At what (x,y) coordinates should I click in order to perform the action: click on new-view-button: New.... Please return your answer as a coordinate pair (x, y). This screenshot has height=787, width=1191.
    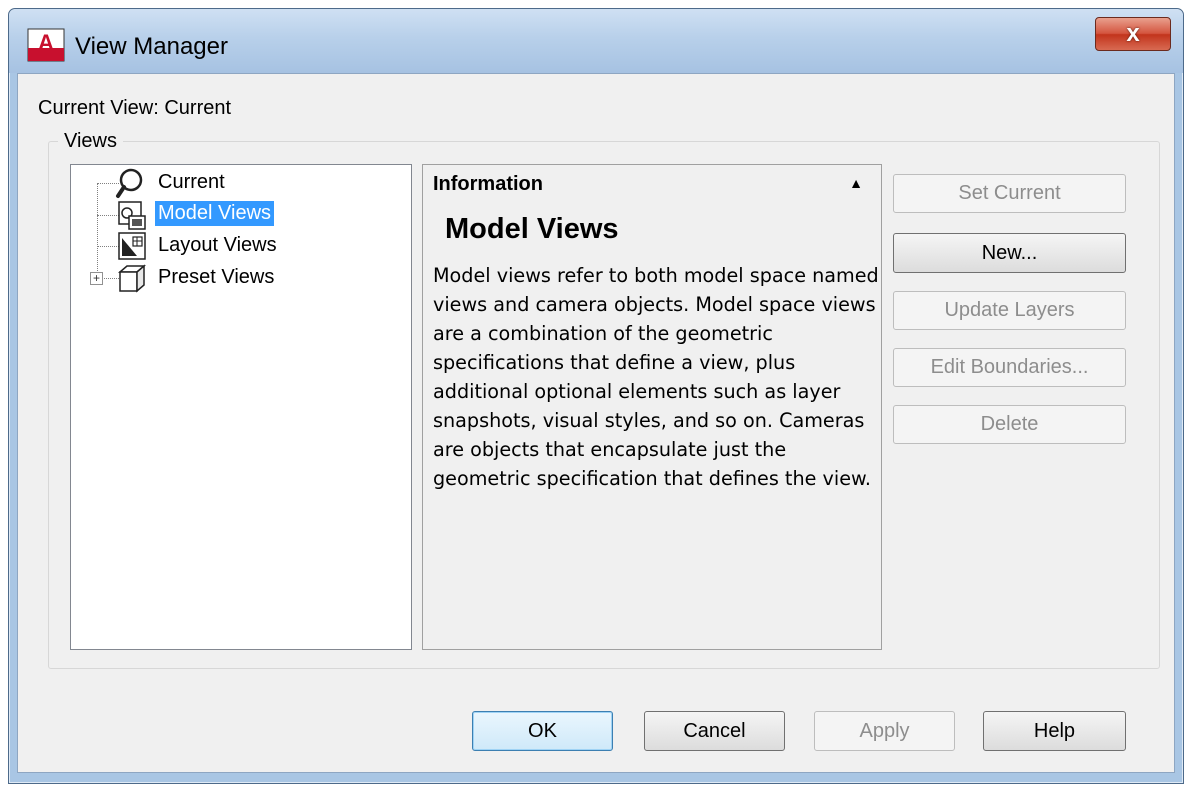
    Looking at the image, I should click on (1009, 253).